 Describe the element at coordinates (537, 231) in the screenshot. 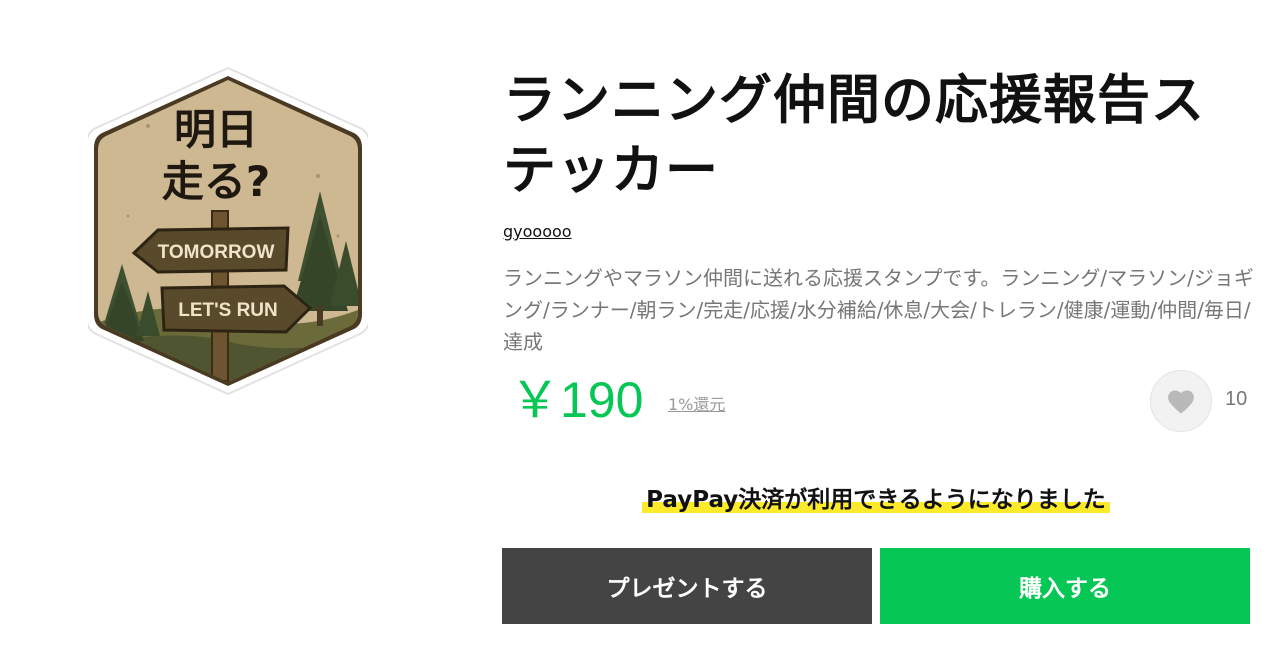

I see `author-link: gyooooo` at that location.